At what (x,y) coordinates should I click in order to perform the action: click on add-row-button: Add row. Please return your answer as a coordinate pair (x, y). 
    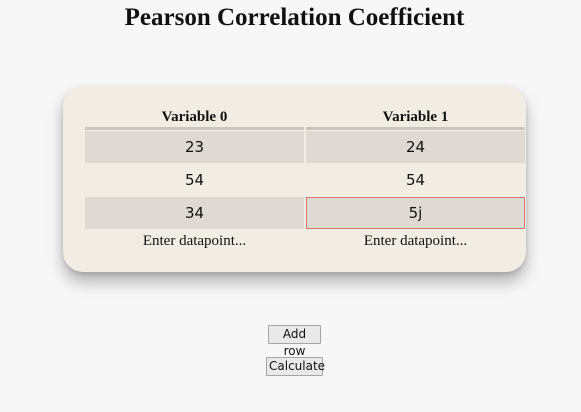
    Looking at the image, I should click on (294, 341).